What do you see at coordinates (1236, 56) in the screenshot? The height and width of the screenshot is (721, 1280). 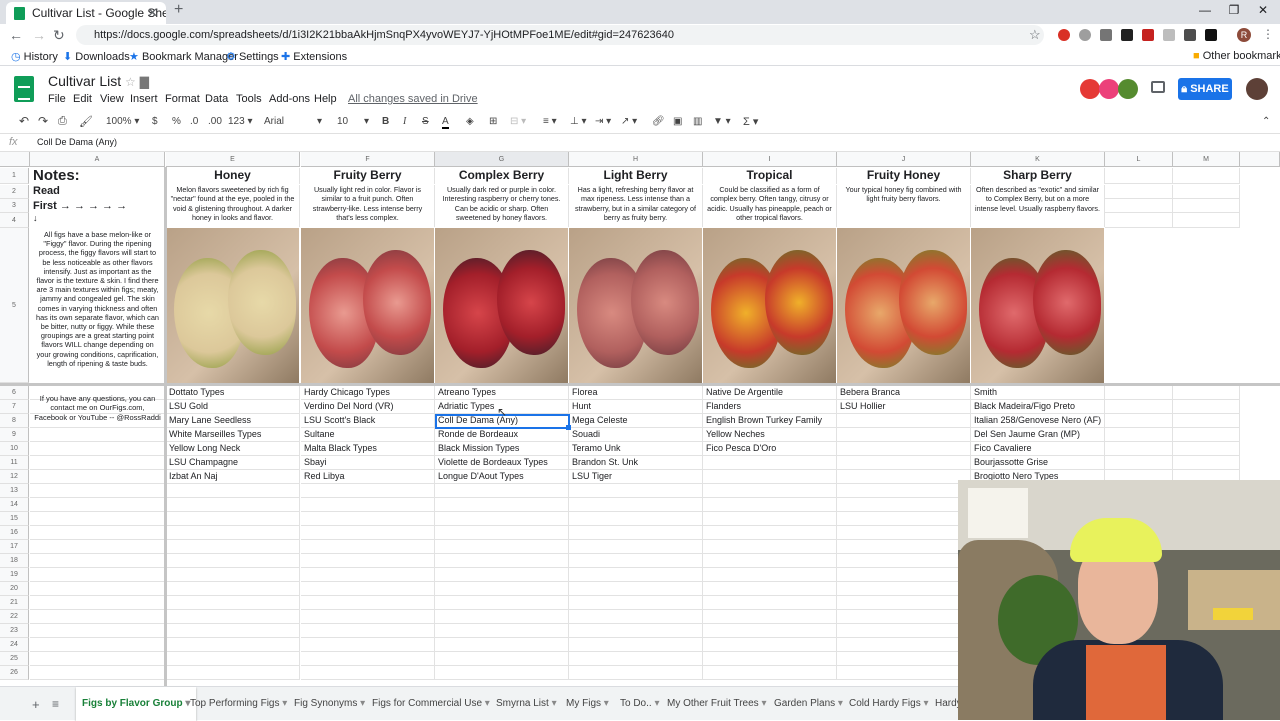 I see `other-bookmarks: ■ Other bookmarks` at bounding box center [1236, 56].